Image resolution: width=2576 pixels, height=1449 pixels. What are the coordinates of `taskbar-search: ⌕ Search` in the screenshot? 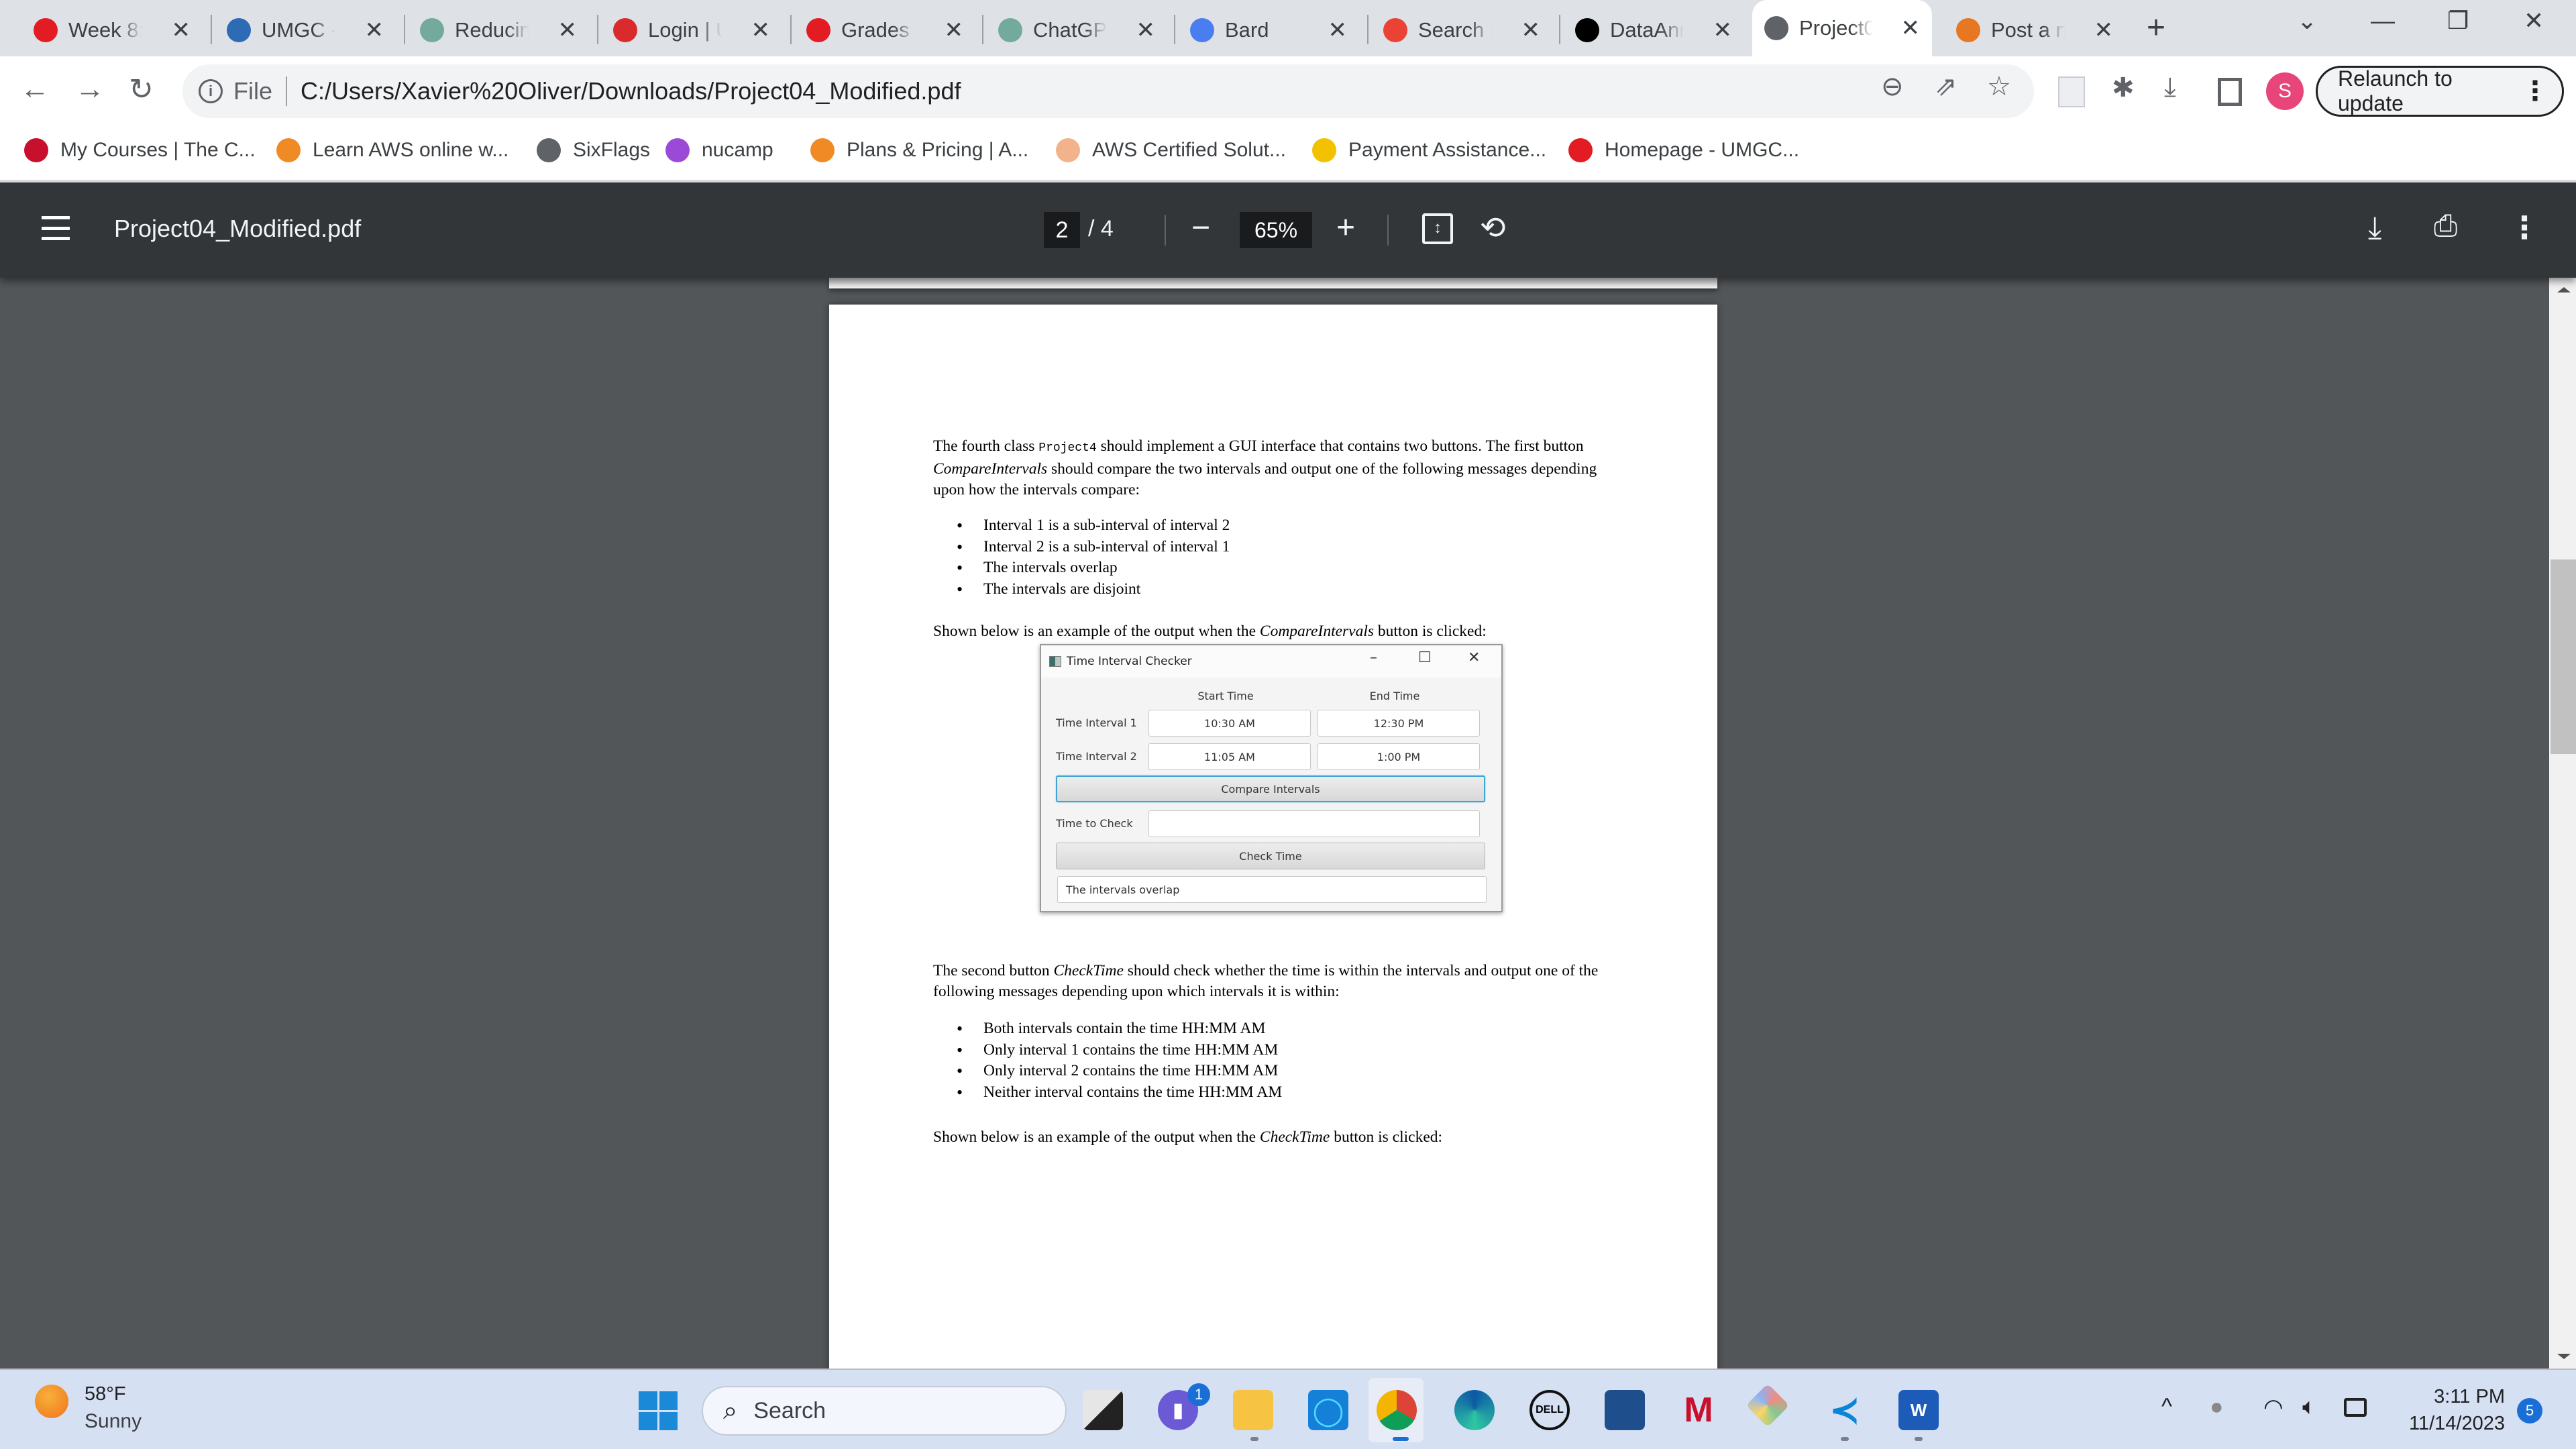 It's located at (884, 1411).